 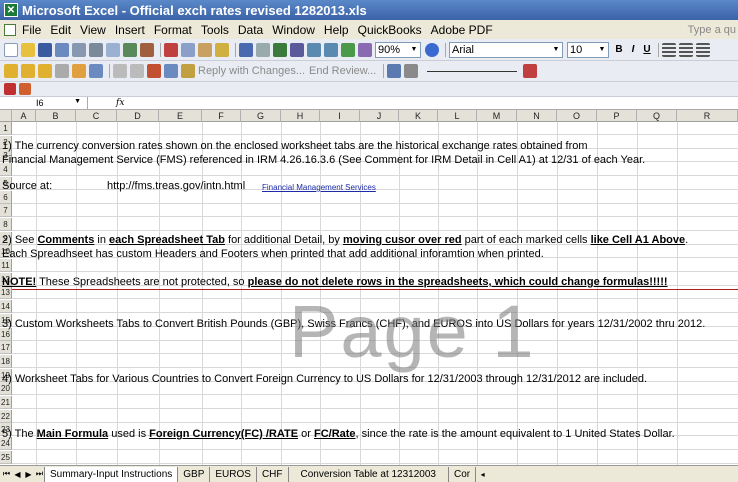 I want to click on sort-descending-icon, so click(x=331, y=49).